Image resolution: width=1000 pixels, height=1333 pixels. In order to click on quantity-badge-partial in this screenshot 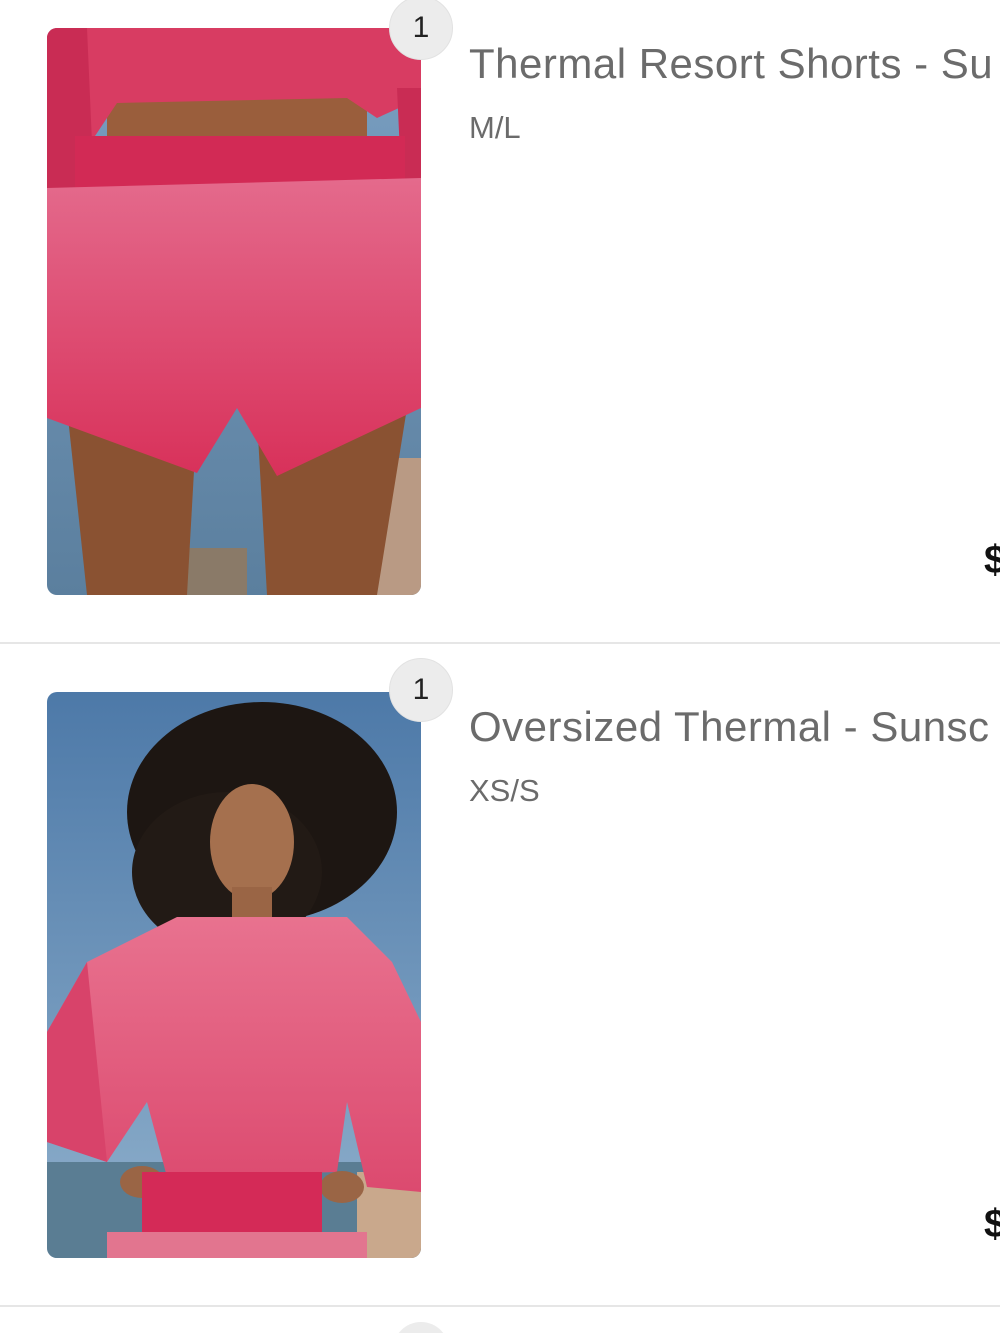, I will do `click(421, 1327)`.